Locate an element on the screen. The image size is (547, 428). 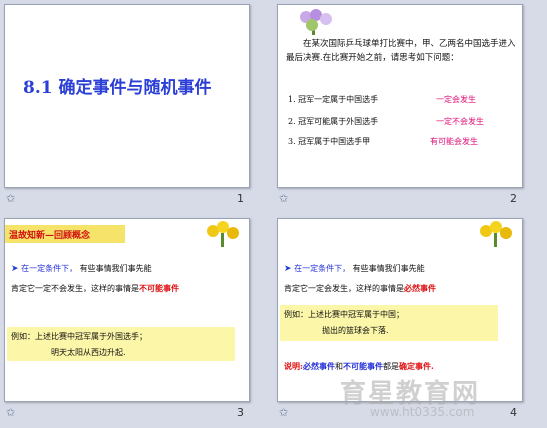
question-3: 3. 冠军属于中国选手甲 is located at coordinates (329, 141).